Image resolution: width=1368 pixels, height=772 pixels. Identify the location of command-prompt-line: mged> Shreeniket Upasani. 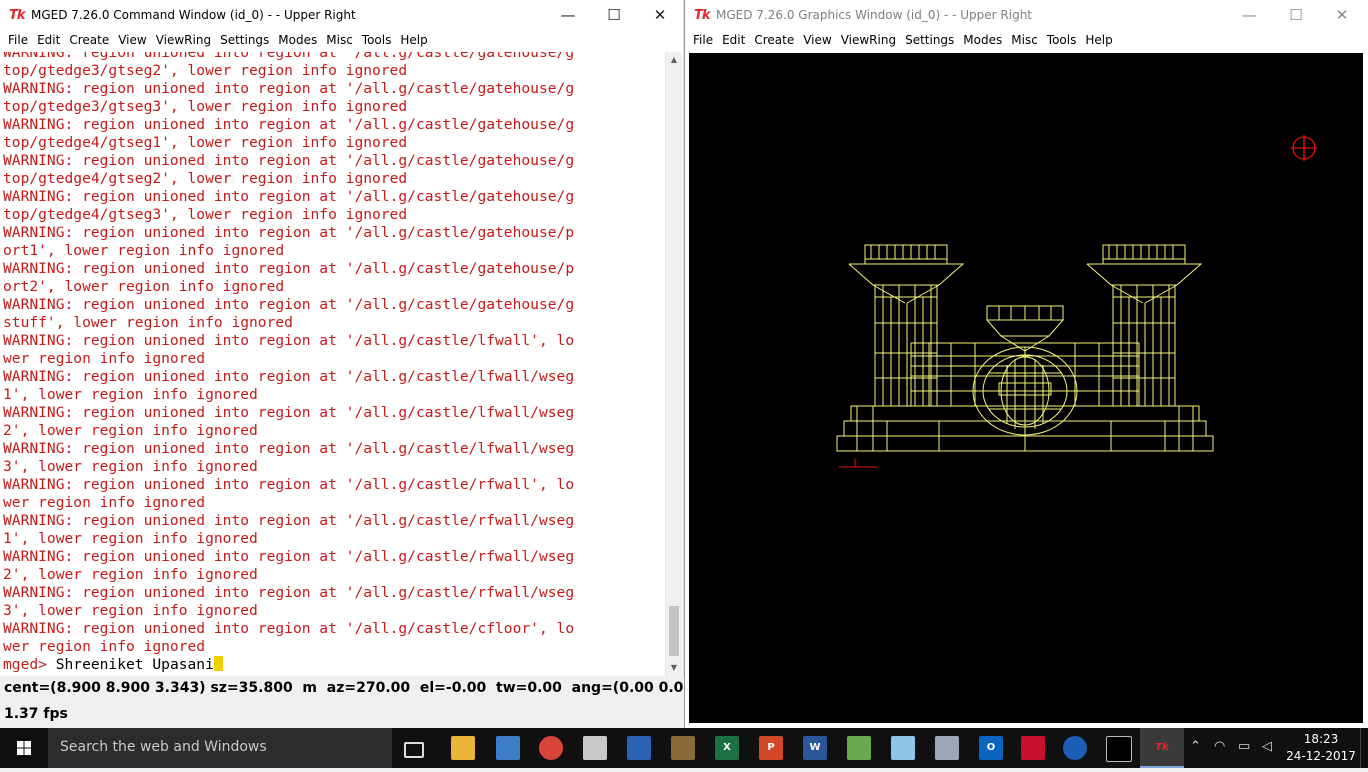
(332, 665).